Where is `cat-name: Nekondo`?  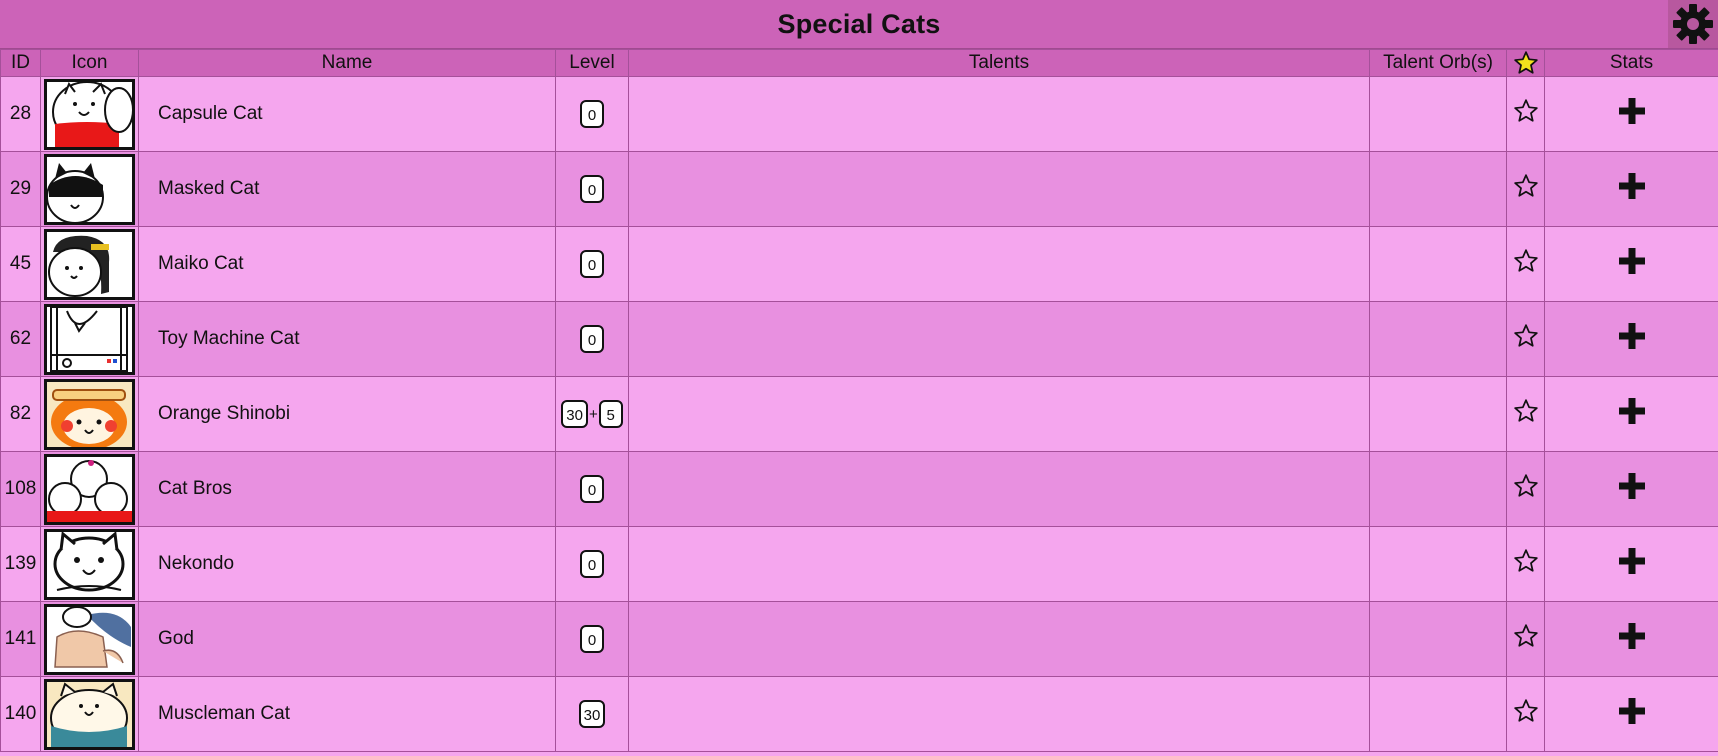 cat-name: Nekondo is located at coordinates (347, 564).